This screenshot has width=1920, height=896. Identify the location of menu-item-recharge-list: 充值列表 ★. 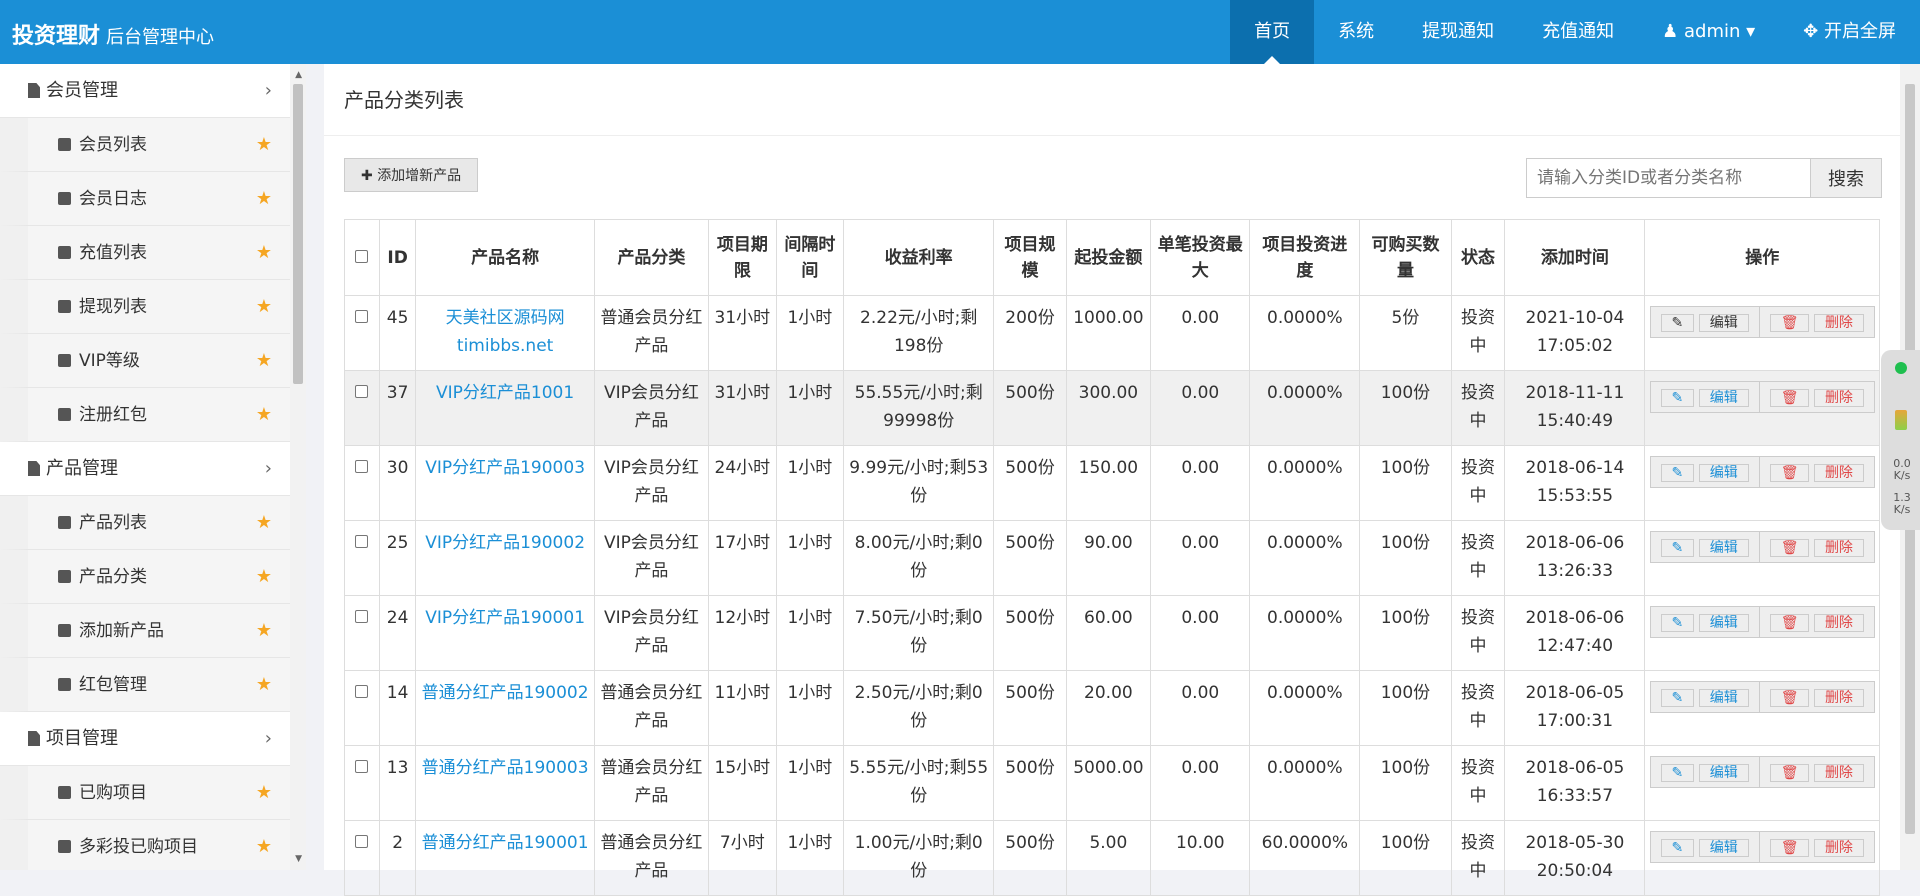
(145, 253).